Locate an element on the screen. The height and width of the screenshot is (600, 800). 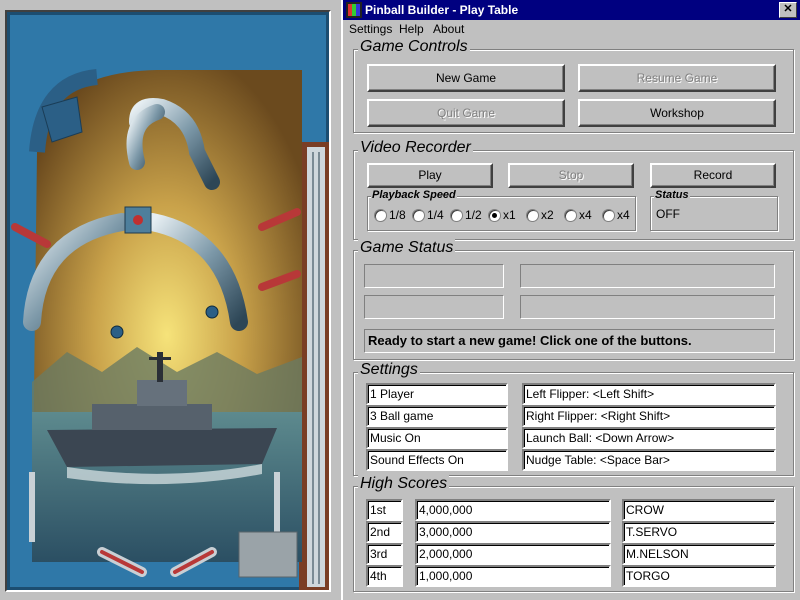
speed-label: 1/8 is located at coordinates (397, 215).